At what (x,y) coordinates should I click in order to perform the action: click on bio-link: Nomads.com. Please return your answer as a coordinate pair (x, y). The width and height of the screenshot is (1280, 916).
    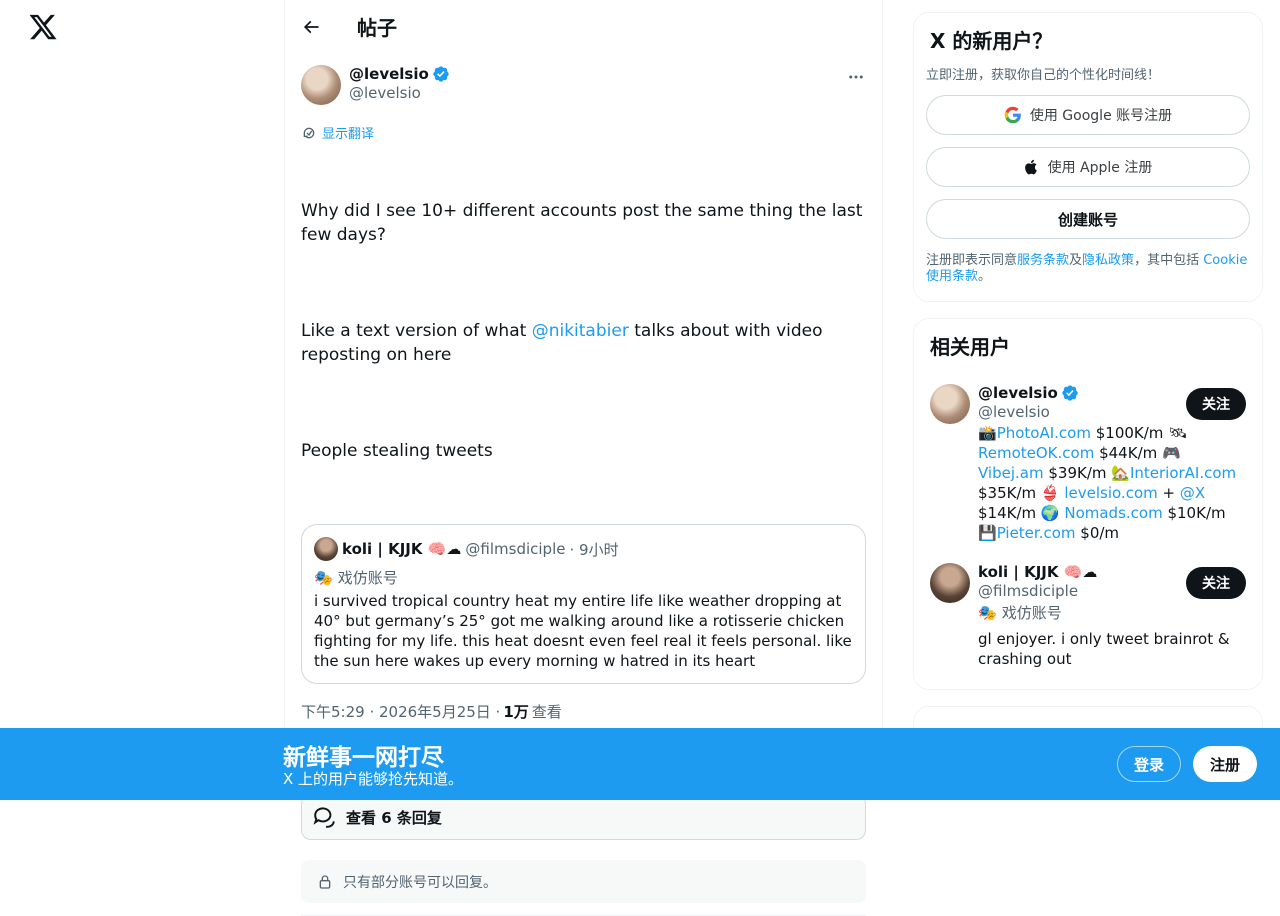
    Looking at the image, I should click on (1113, 513).